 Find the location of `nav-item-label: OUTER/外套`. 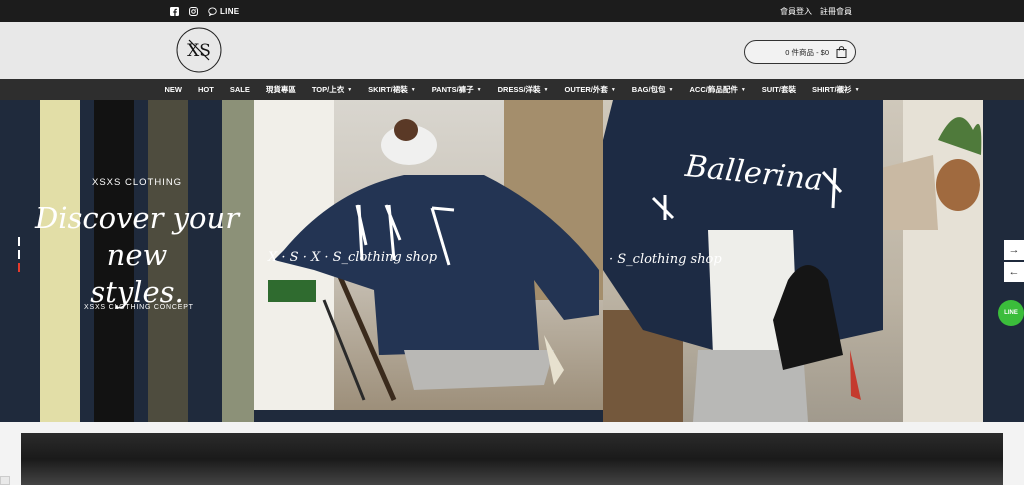

nav-item-label: OUTER/外套 is located at coordinates (586, 89).